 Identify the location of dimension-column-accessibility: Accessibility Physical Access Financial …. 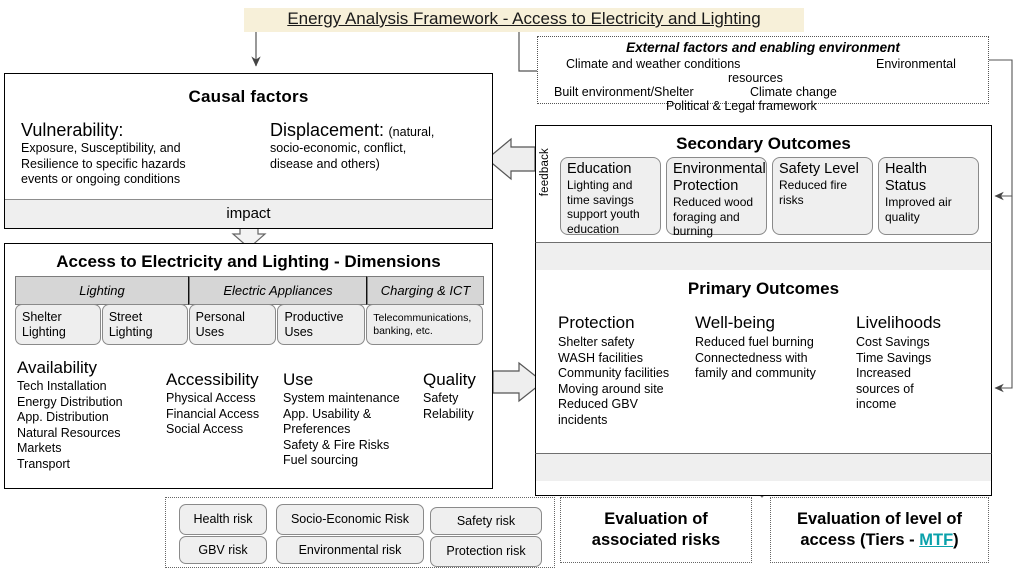
(224, 403).